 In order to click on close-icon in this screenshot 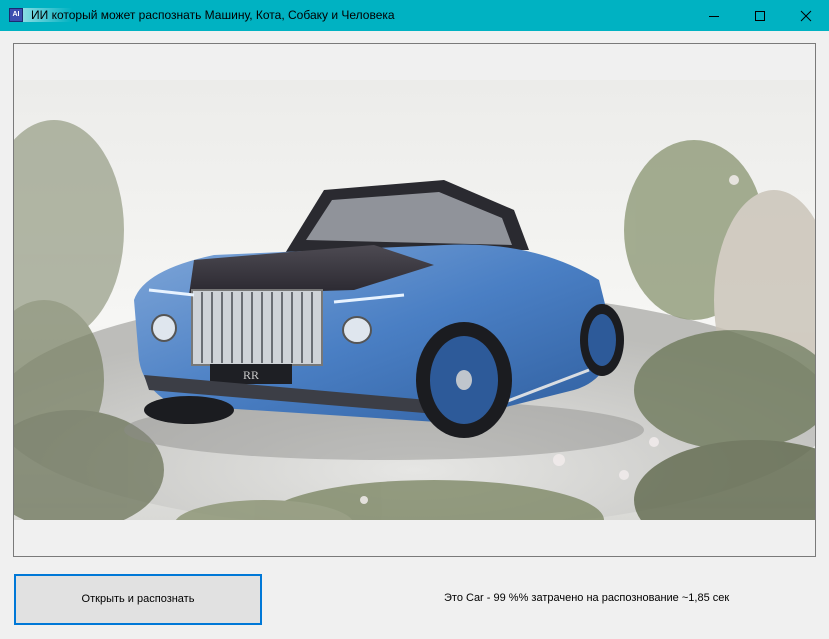, I will do `click(806, 16)`.